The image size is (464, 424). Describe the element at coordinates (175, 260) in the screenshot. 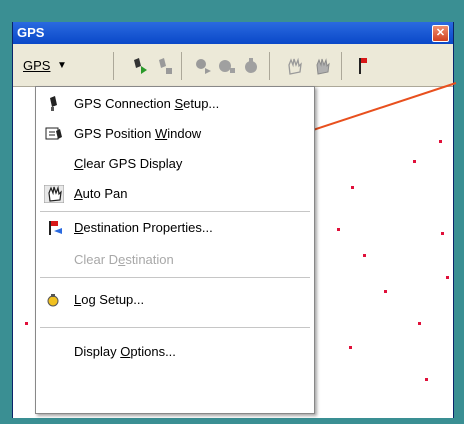

I see `menu-item-clear-destination: Clear Destination` at that location.